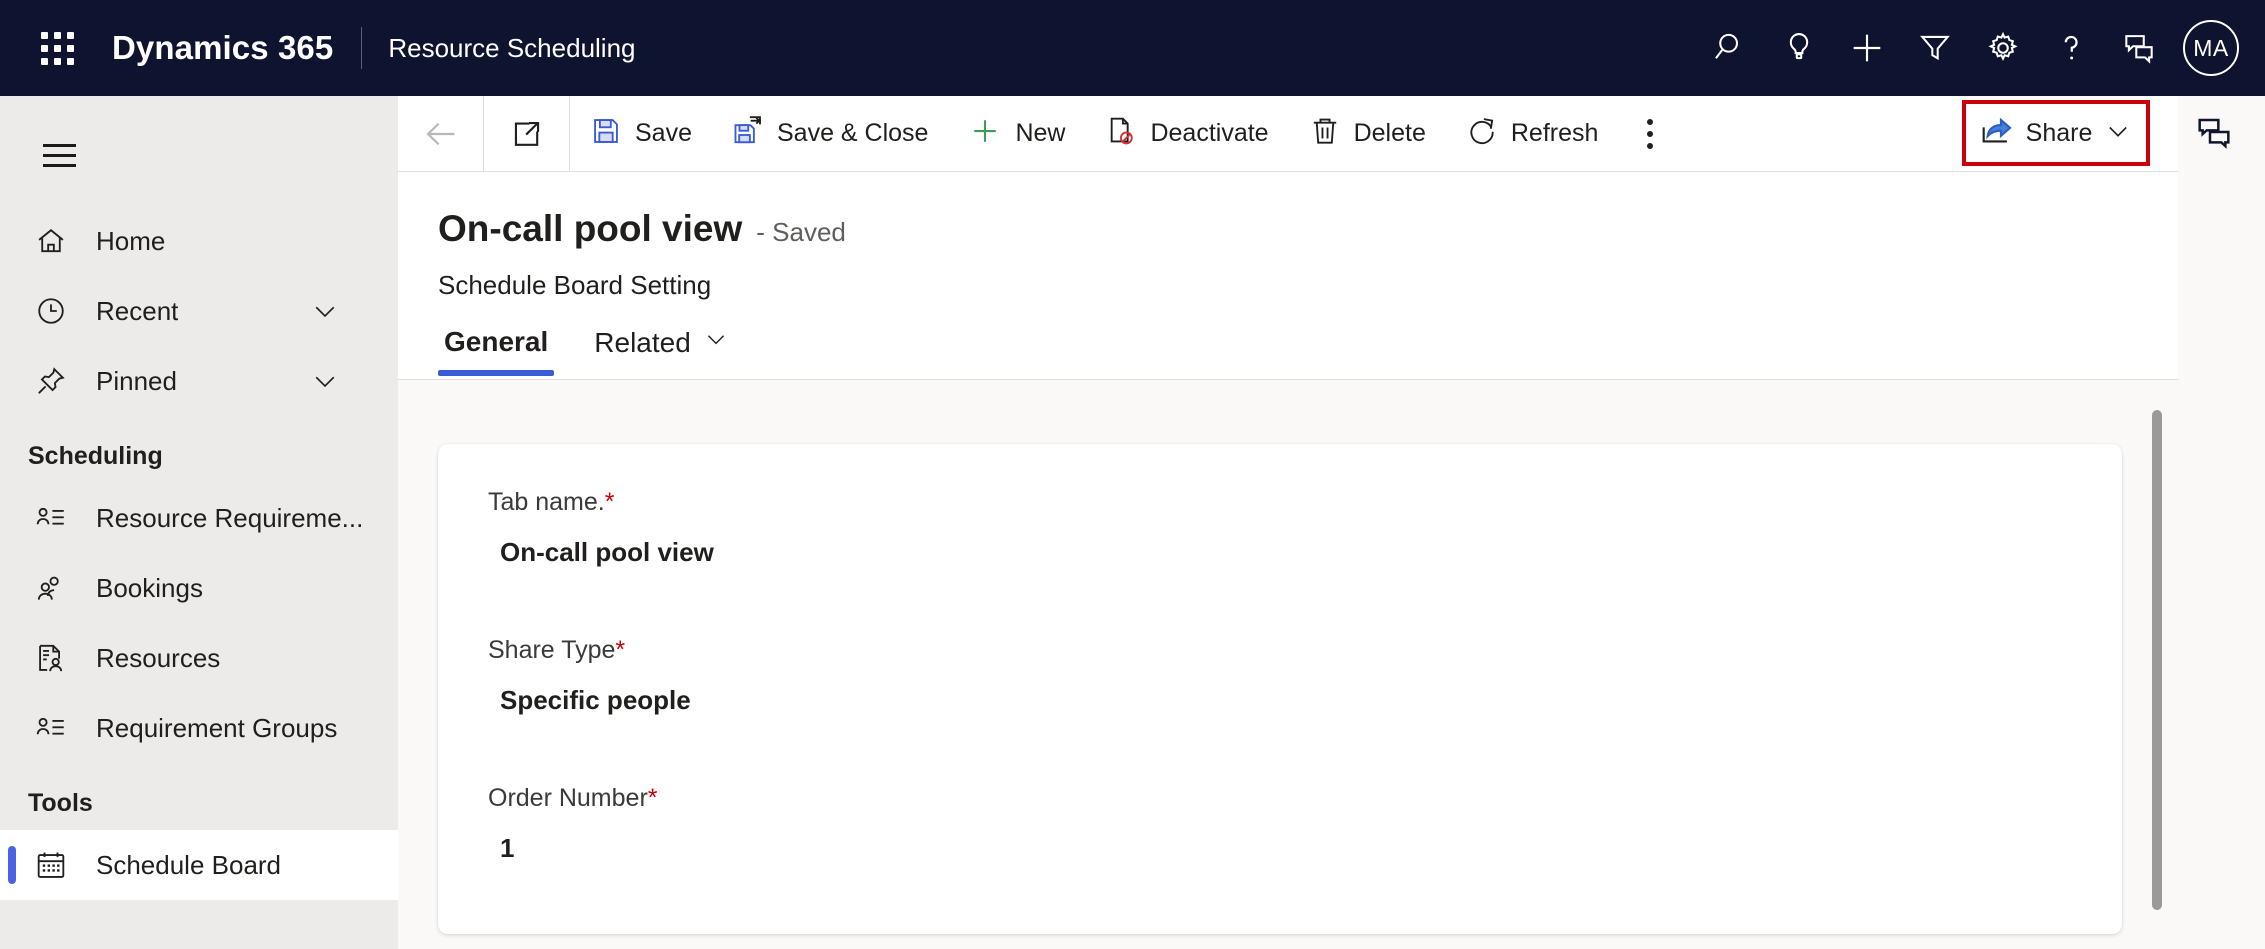  Describe the element at coordinates (441, 133) in the screenshot. I see `back-button` at that location.